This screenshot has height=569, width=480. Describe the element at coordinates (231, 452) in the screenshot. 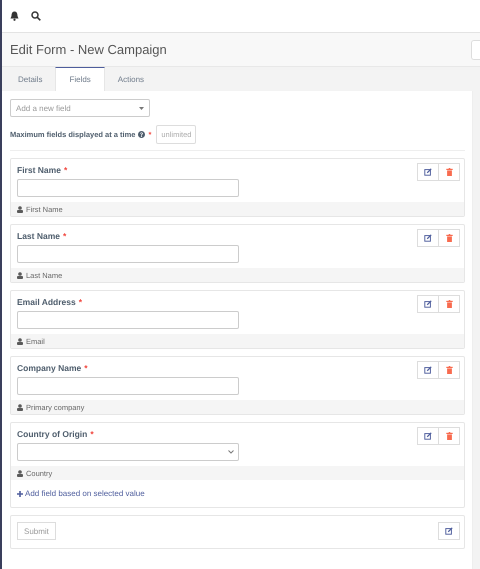

I see `chevron-icon` at that location.